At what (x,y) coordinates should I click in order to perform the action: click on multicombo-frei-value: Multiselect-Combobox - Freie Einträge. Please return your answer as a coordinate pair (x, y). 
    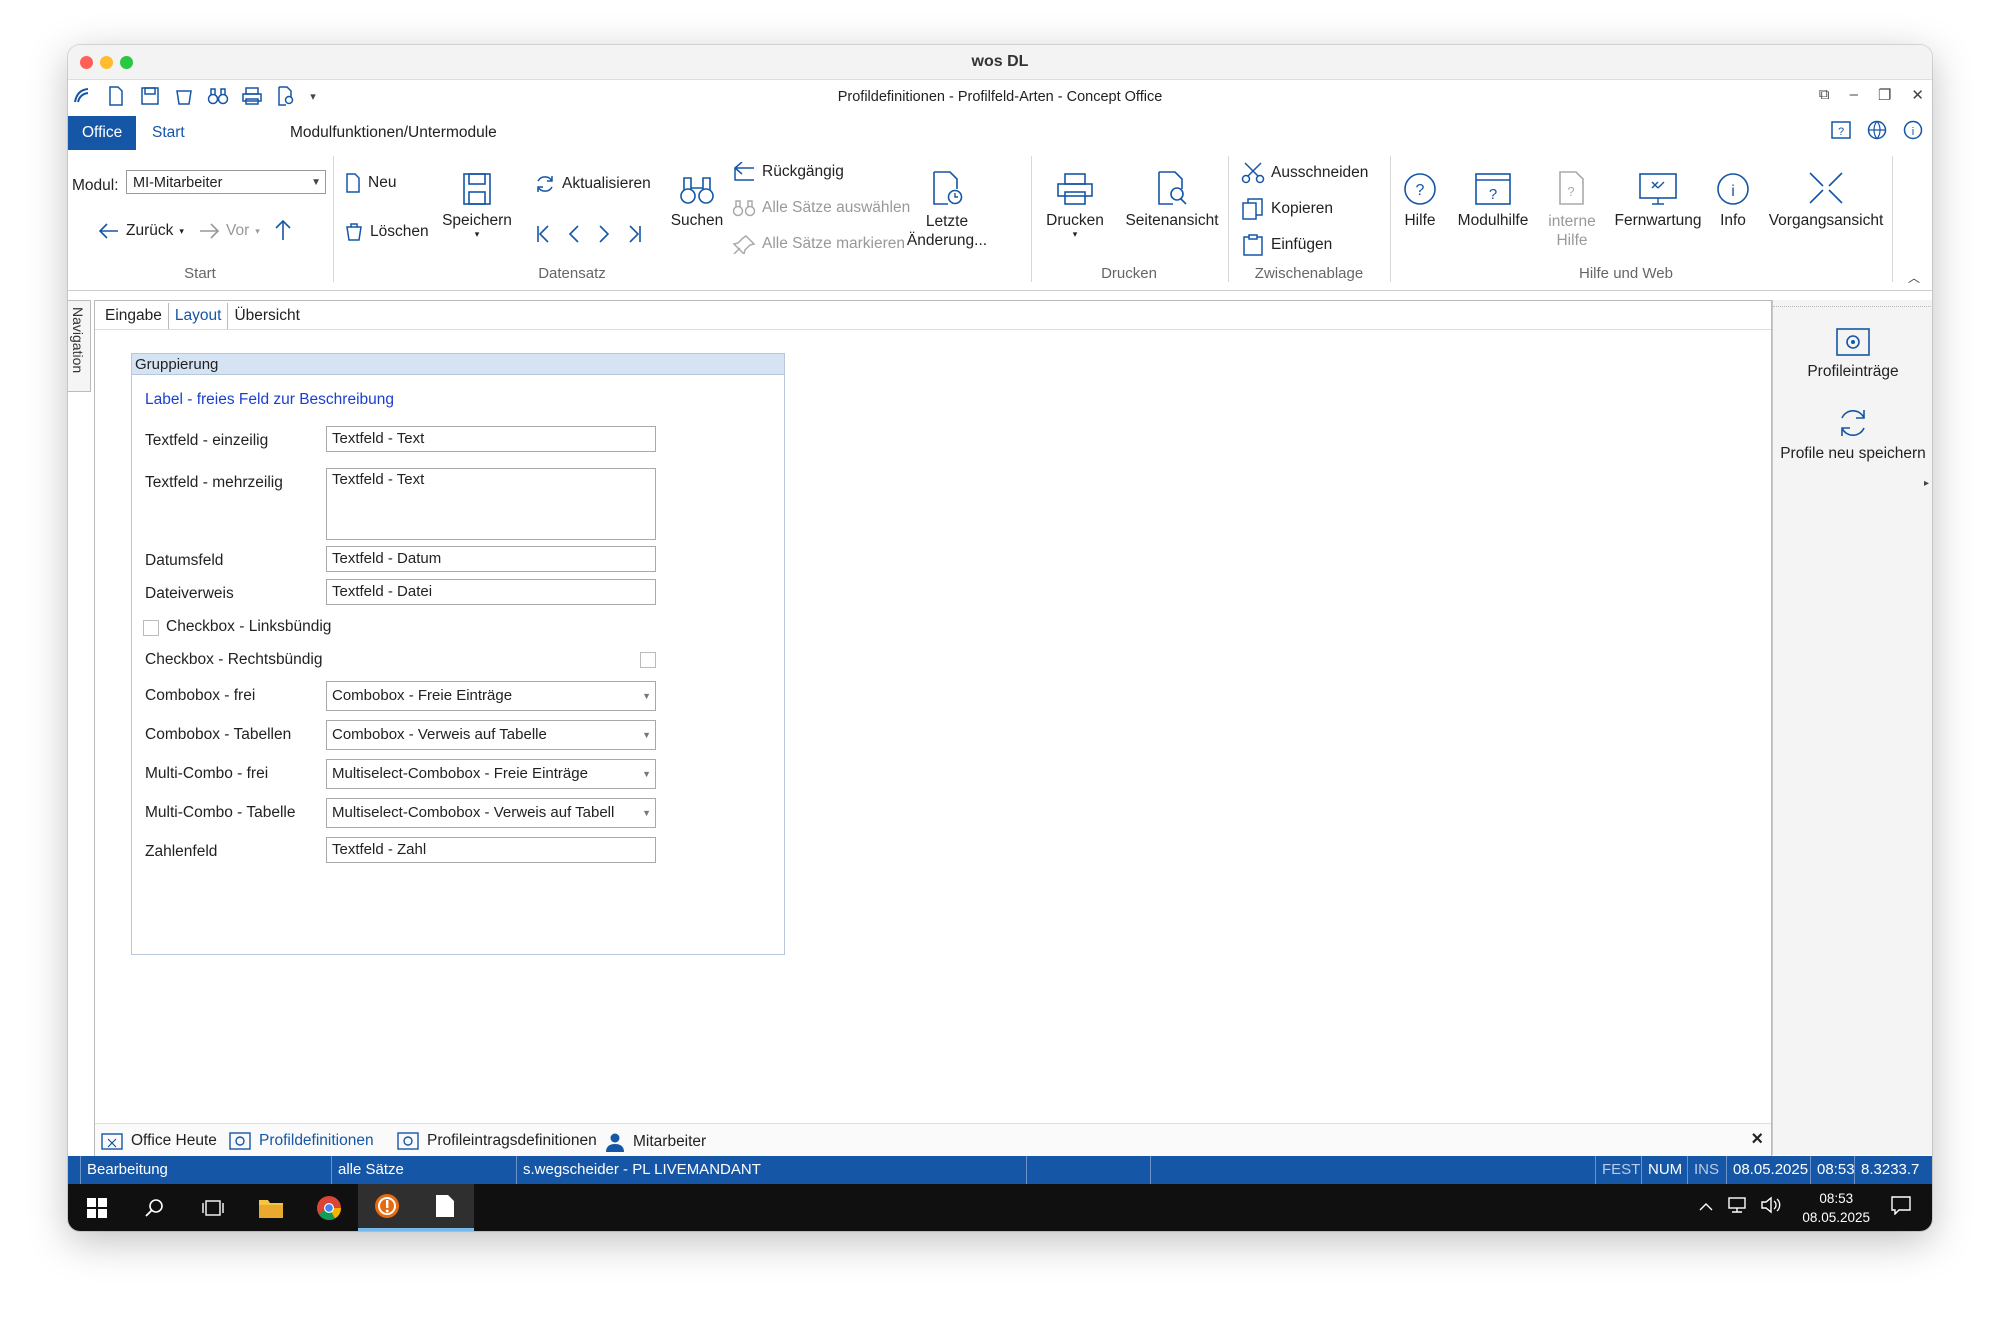
    Looking at the image, I should click on (460, 773).